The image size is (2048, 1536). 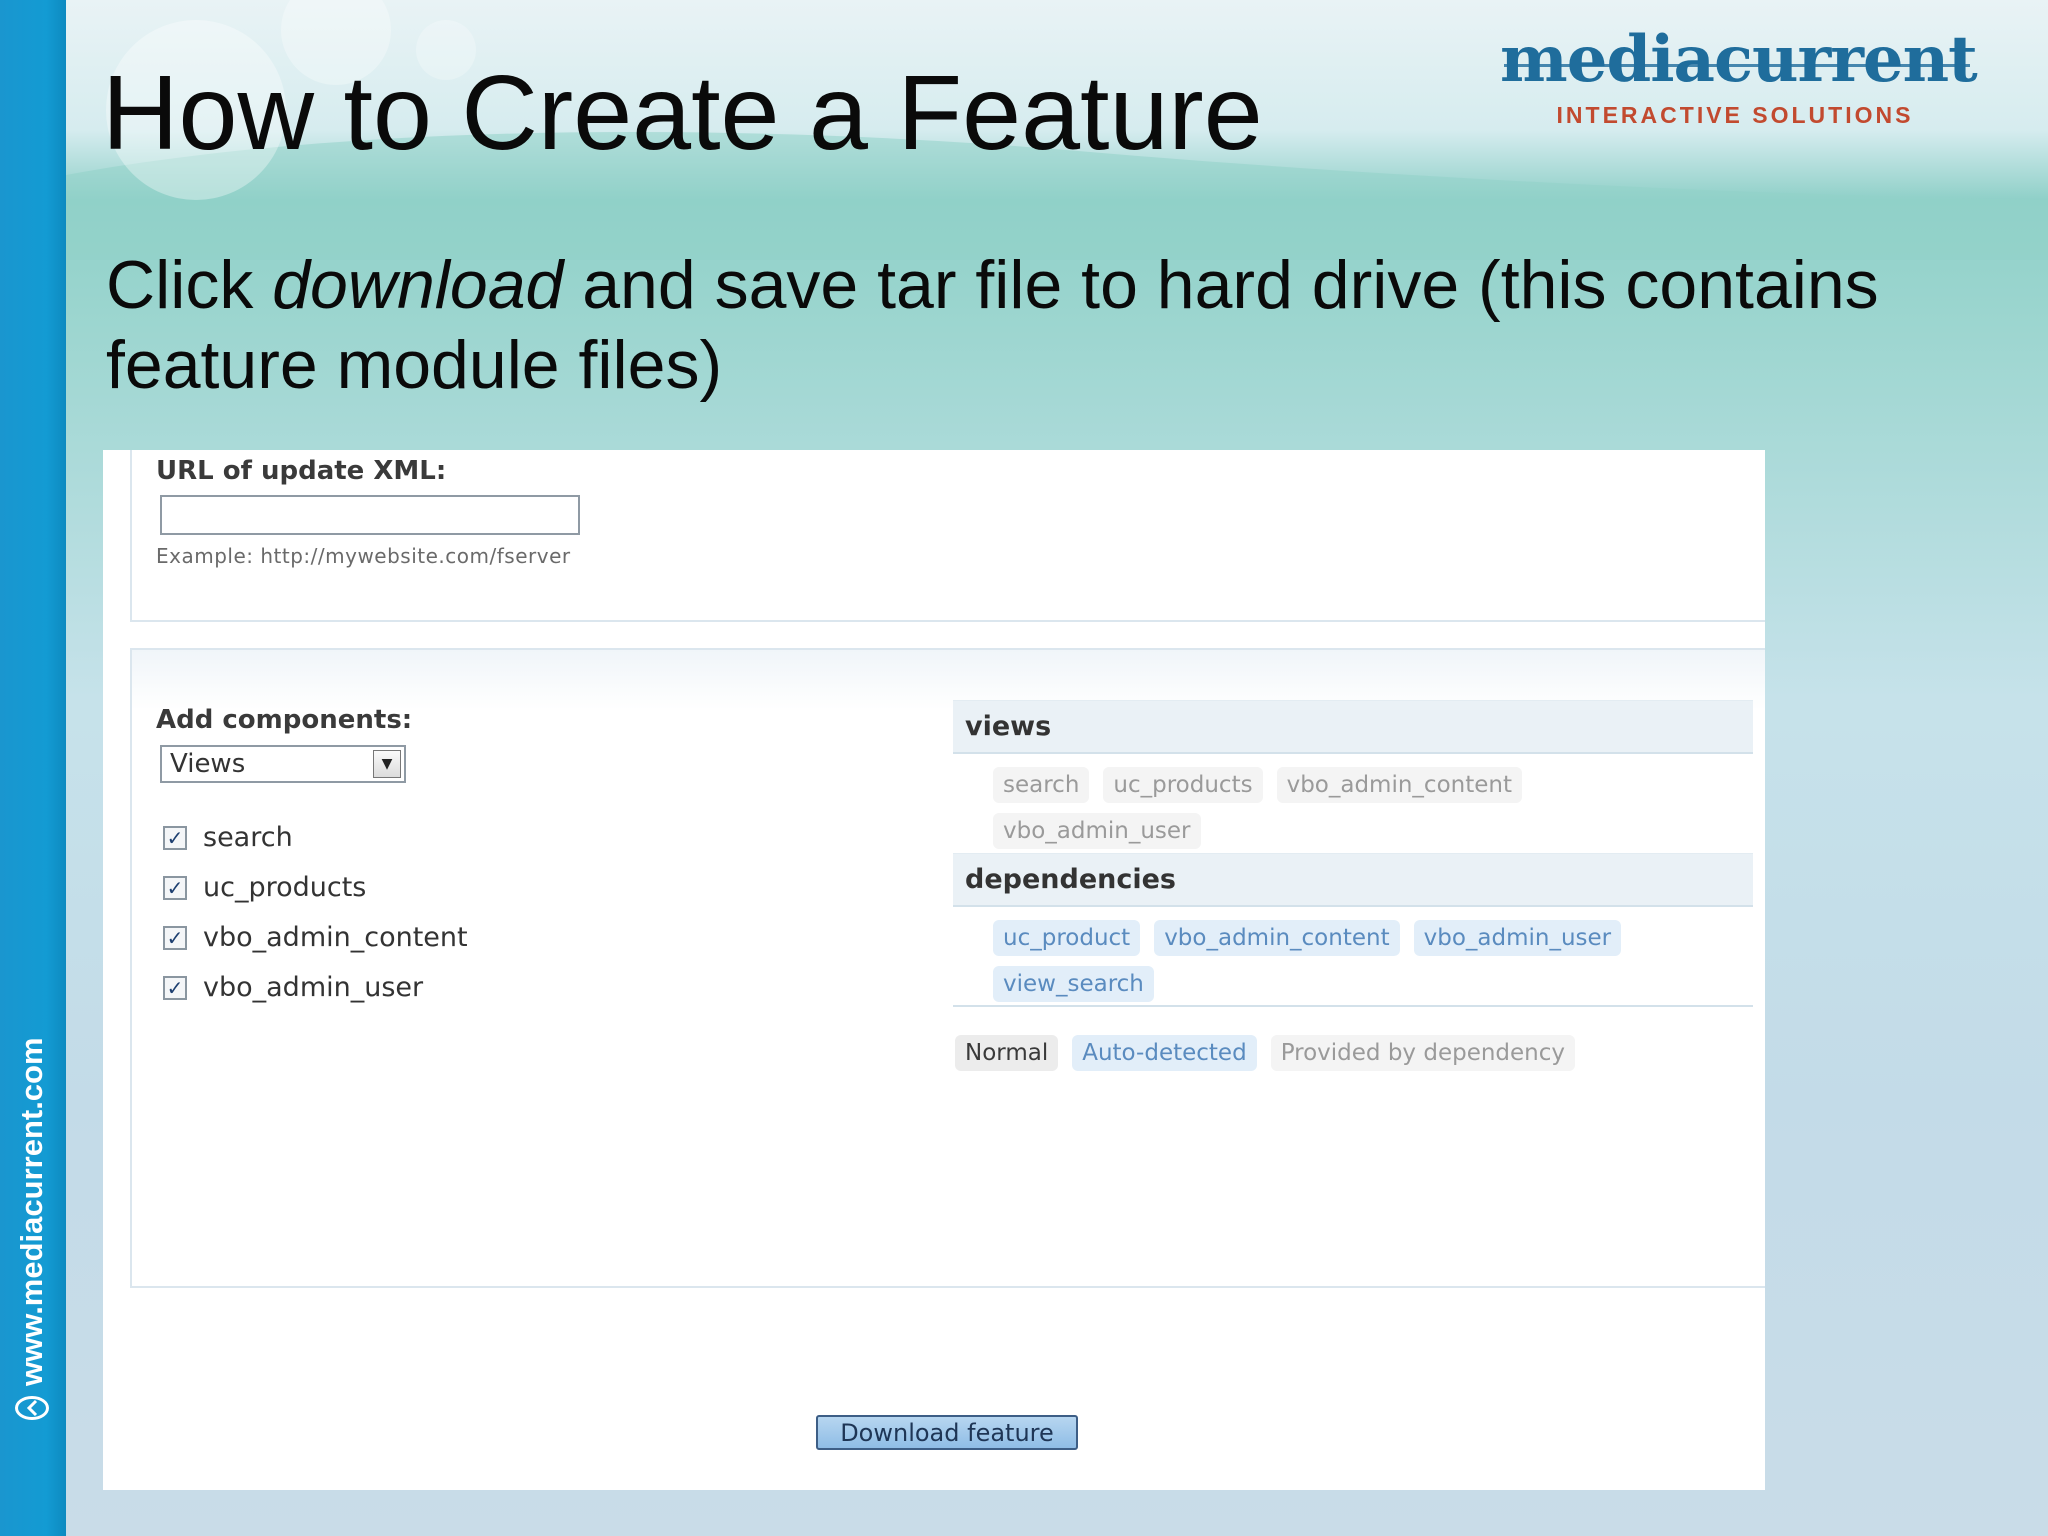 I want to click on checkbox-label: search, so click(x=248, y=837).